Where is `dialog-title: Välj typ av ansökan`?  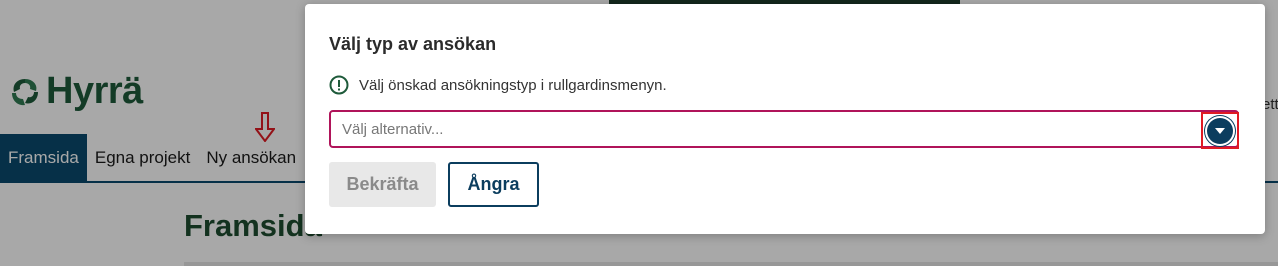 dialog-title: Välj typ av ansökan is located at coordinates (413, 44).